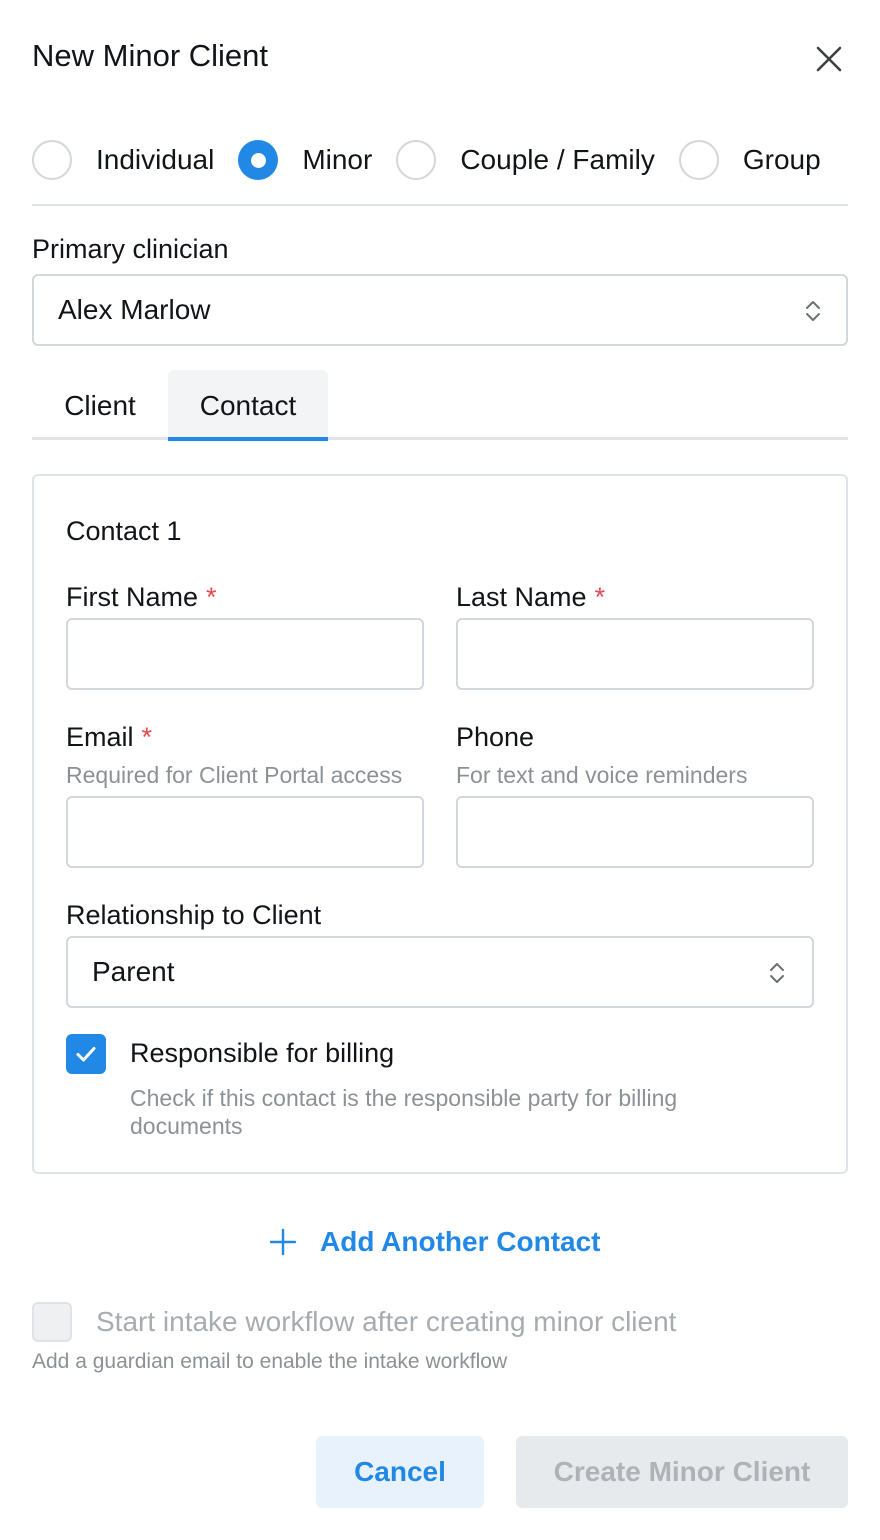 This screenshot has height=1540, width=880. I want to click on radio-option-individual: Individual, so click(123, 160).